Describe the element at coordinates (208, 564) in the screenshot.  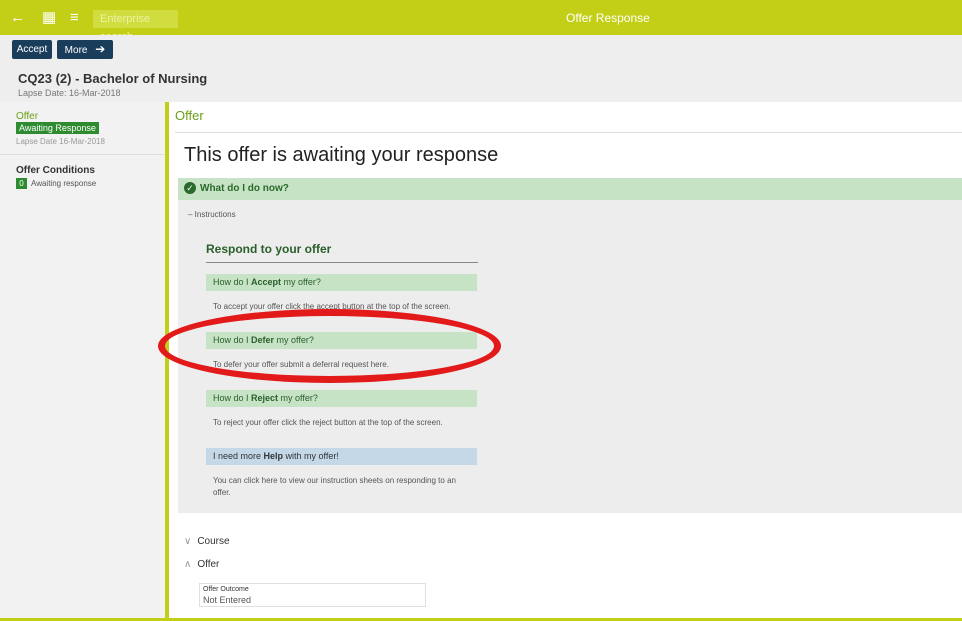
I see `offer-section-label: Offer` at that location.